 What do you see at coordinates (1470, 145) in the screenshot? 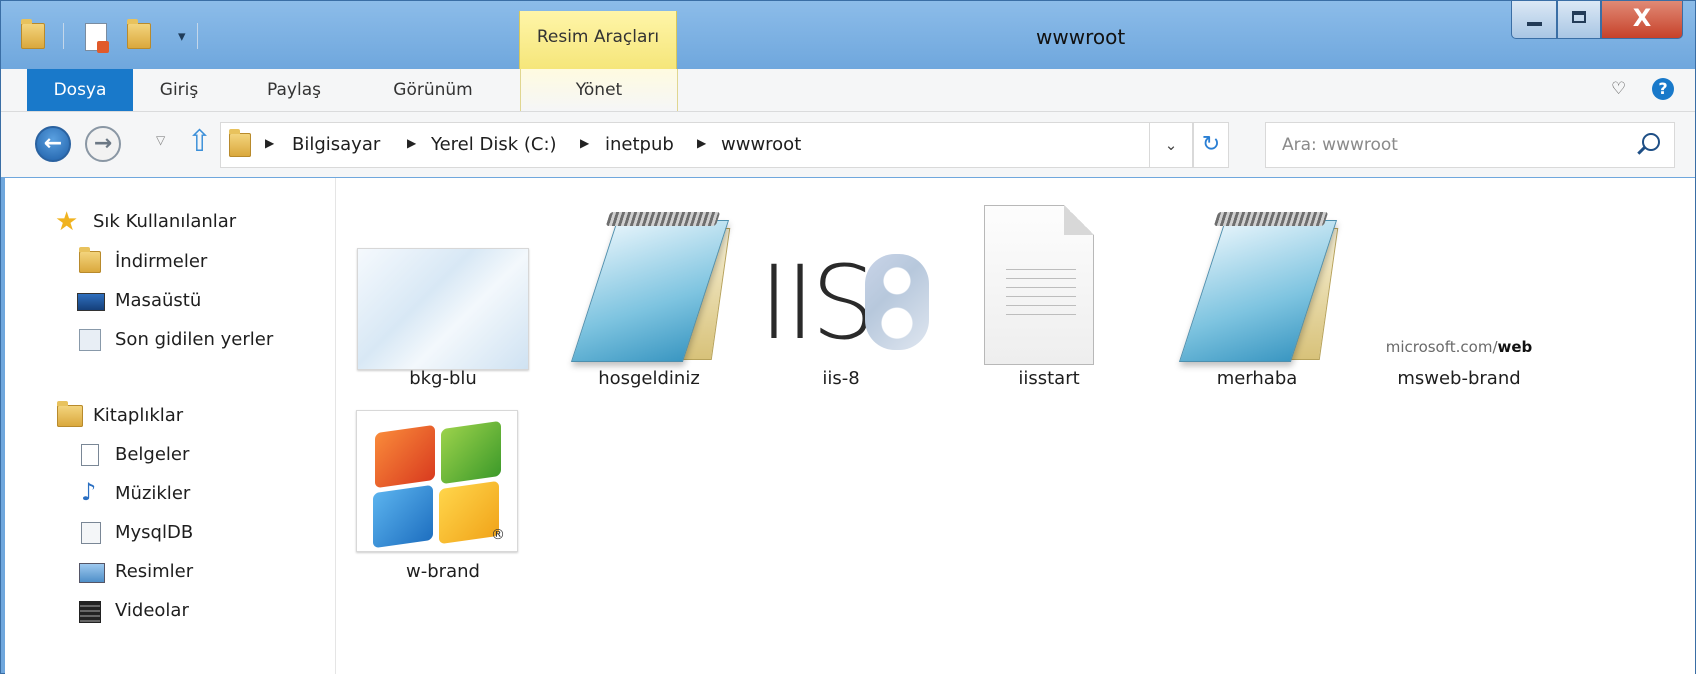
I see `search-box: Ara: wwwroot` at bounding box center [1470, 145].